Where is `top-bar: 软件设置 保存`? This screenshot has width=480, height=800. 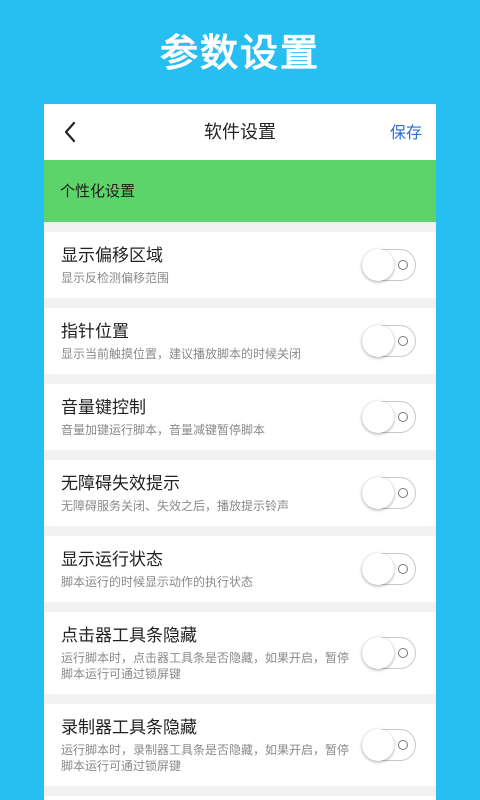
top-bar: 软件设置 保存 is located at coordinates (240, 132).